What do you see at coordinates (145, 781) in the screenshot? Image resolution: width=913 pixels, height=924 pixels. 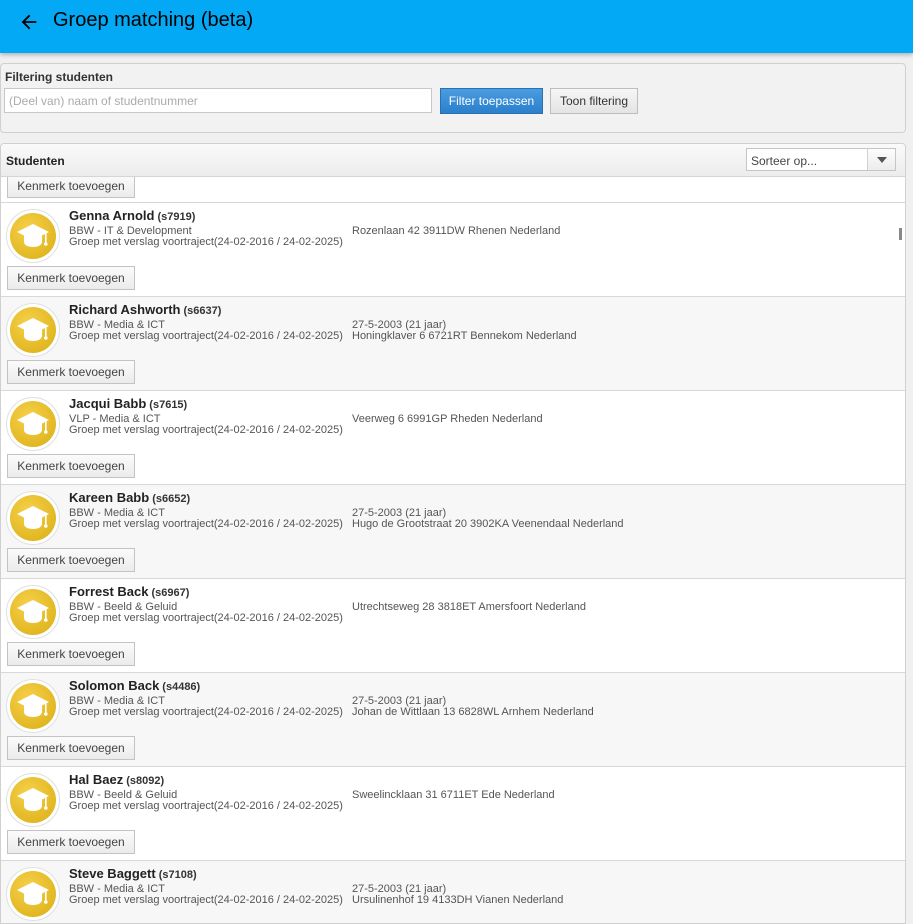 I see `student-number: (s8092)` at bounding box center [145, 781].